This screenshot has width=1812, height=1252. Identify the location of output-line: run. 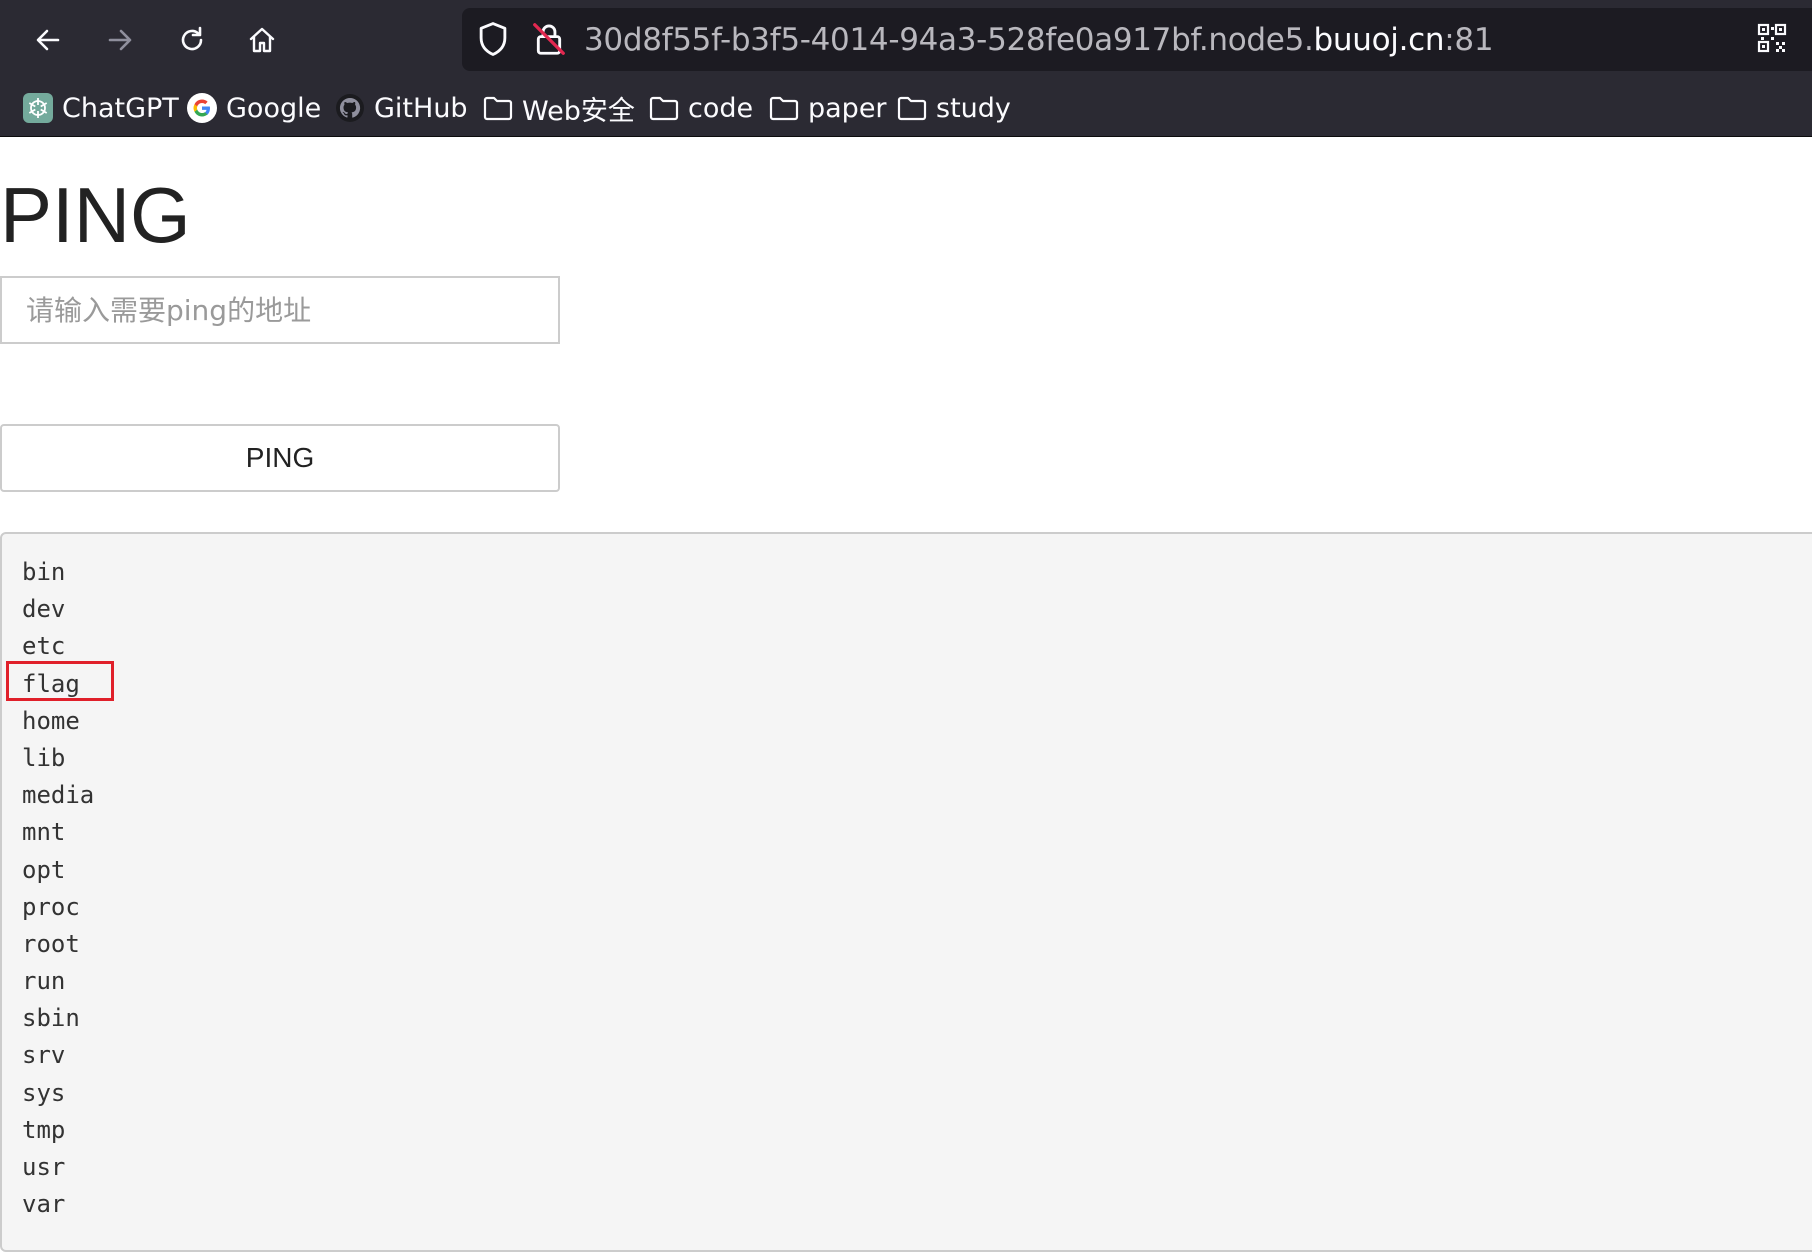
(44, 981).